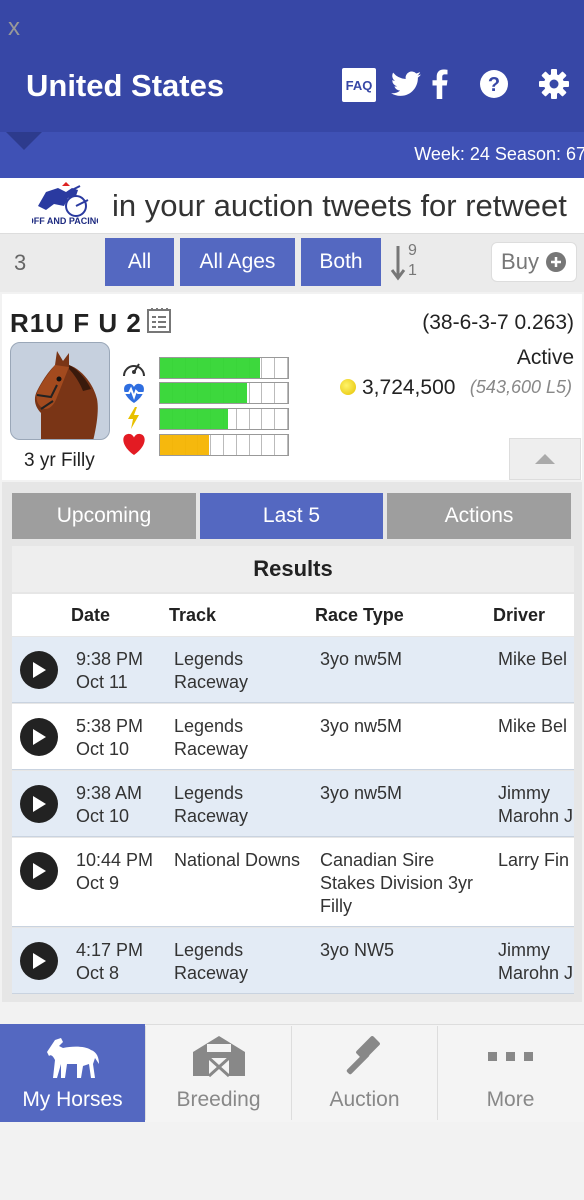  I want to click on race-time: 9:38 AM, so click(109, 793).